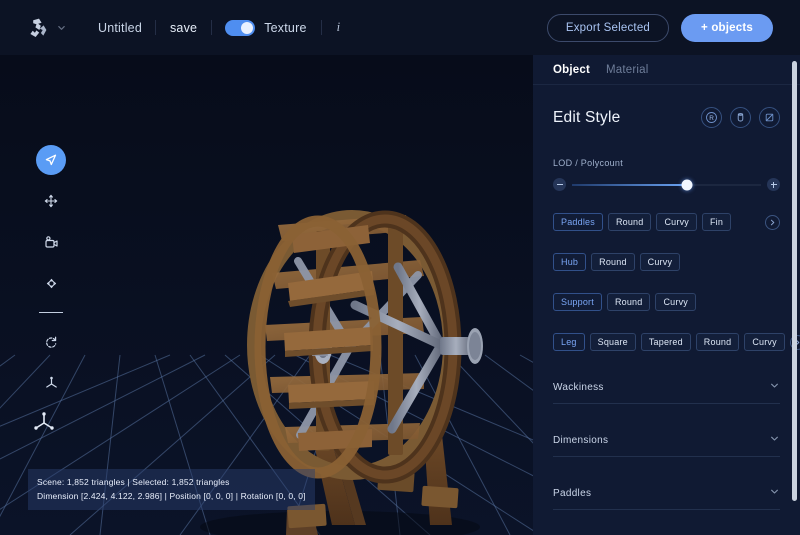 This screenshot has height=535, width=800. What do you see at coordinates (666, 70) in the screenshot?
I see `panel-tabs: Object Material` at bounding box center [666, 70].